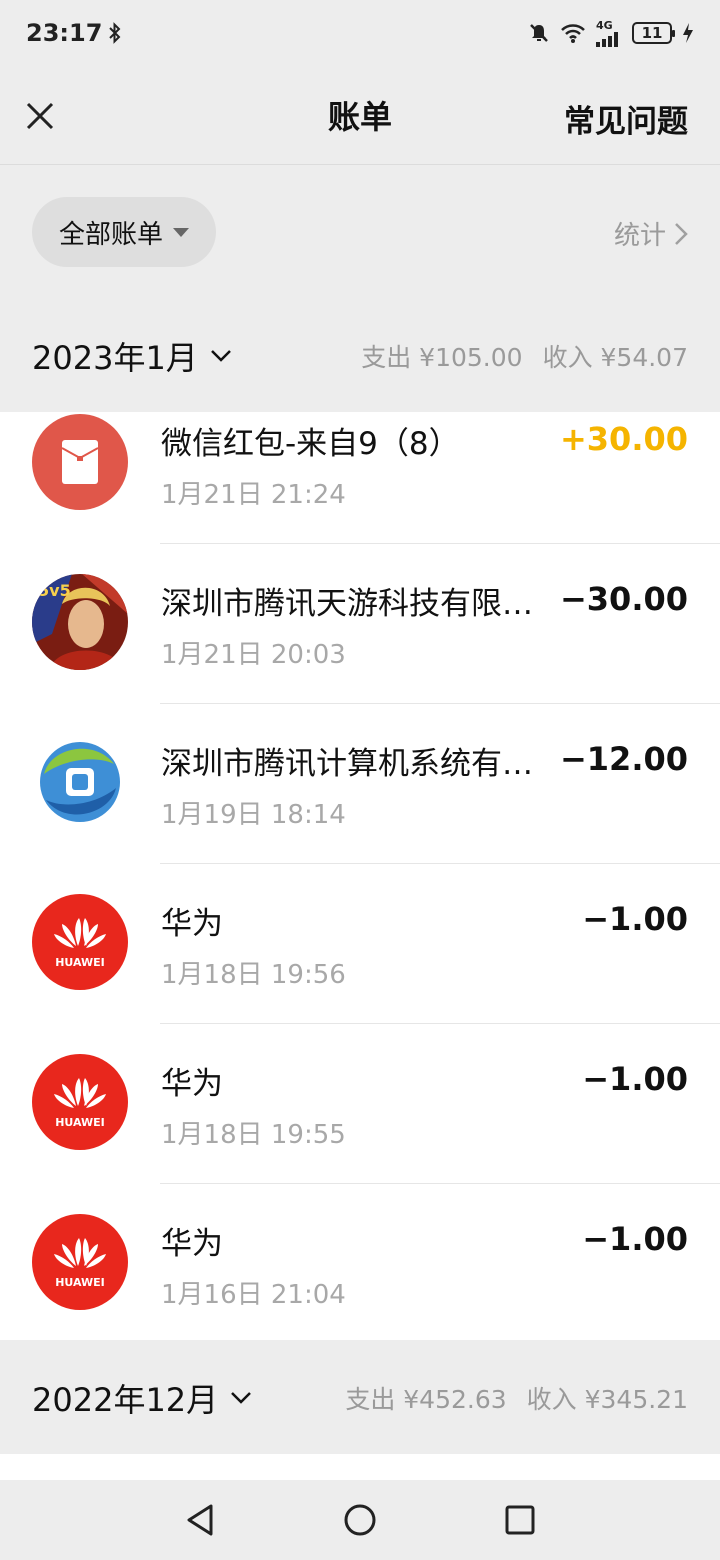 The height and width of the screenshot is (1560, 720). I want to click on stats-label: 统计, so click(639, 236).